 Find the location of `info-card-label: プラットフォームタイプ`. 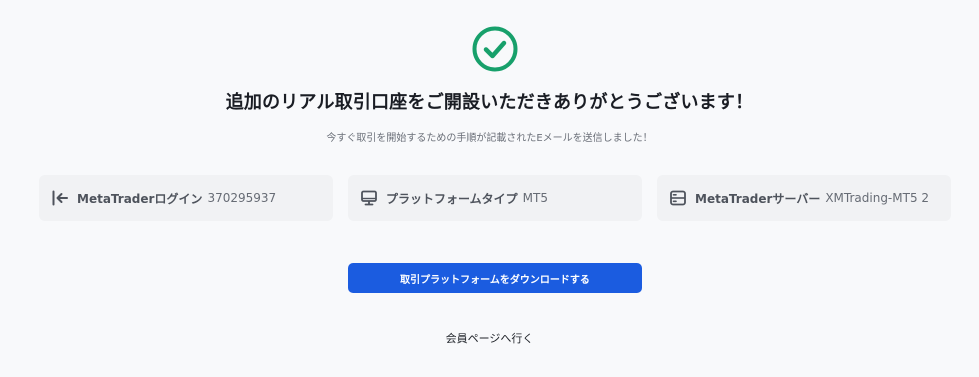

info-card-label: プラットフォームタイプ is located at coordinates (452, 198).